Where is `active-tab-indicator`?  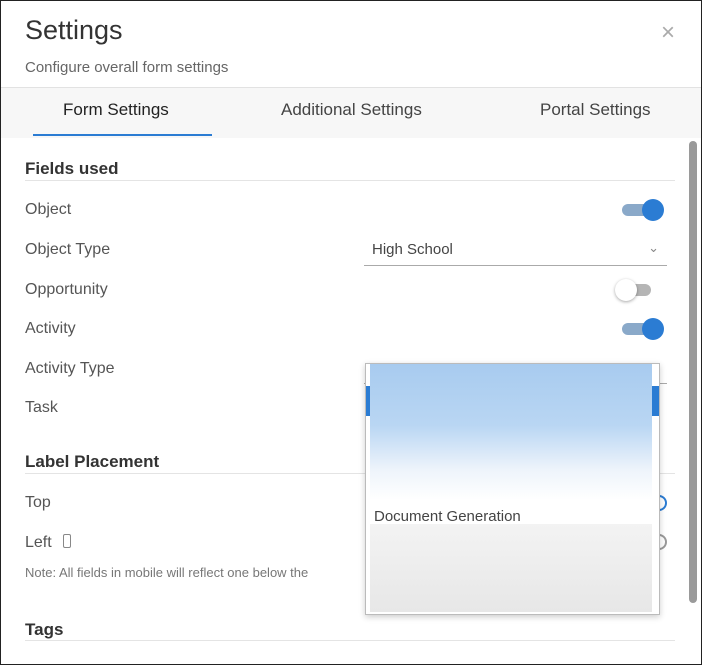
active-tab-indicator is located at coordinates (122, 135).